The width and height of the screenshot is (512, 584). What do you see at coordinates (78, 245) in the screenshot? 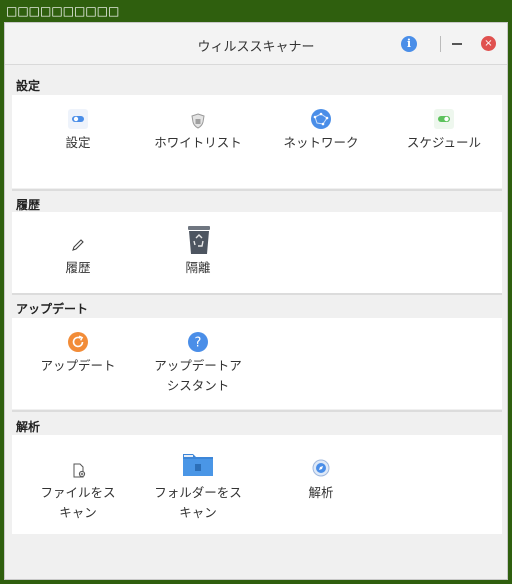
I see `pencil-icon` at bounding box center [78, 245].